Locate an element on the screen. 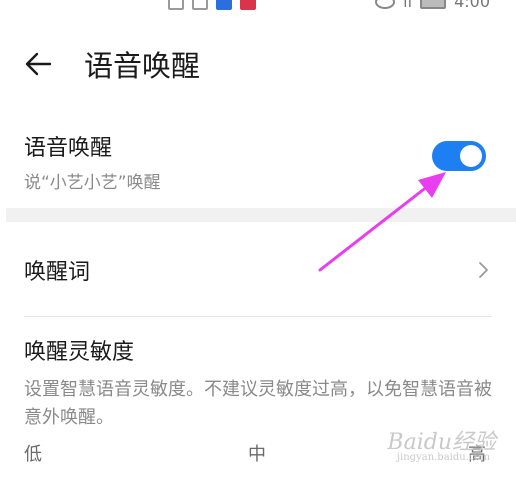 Image resolution: width=516 pixels, height=477 pixels. eye-comfort-icon is located at coordinates (385, 4).